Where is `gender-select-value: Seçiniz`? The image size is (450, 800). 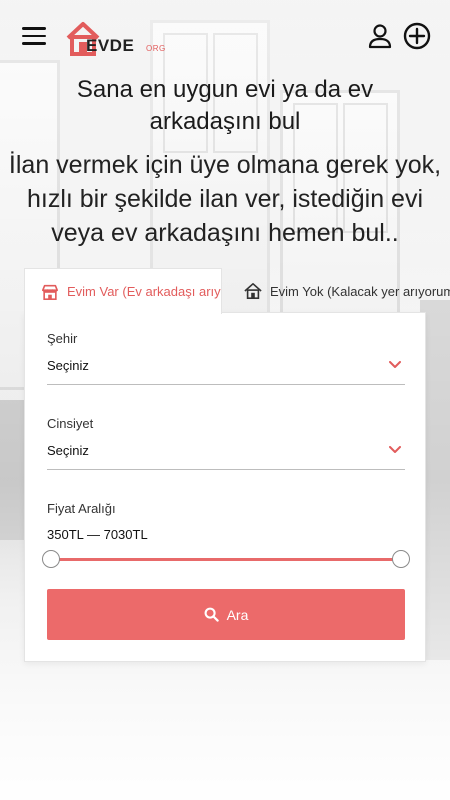 gender-select-value: Seçiniz is located at coordinates (68, 450).